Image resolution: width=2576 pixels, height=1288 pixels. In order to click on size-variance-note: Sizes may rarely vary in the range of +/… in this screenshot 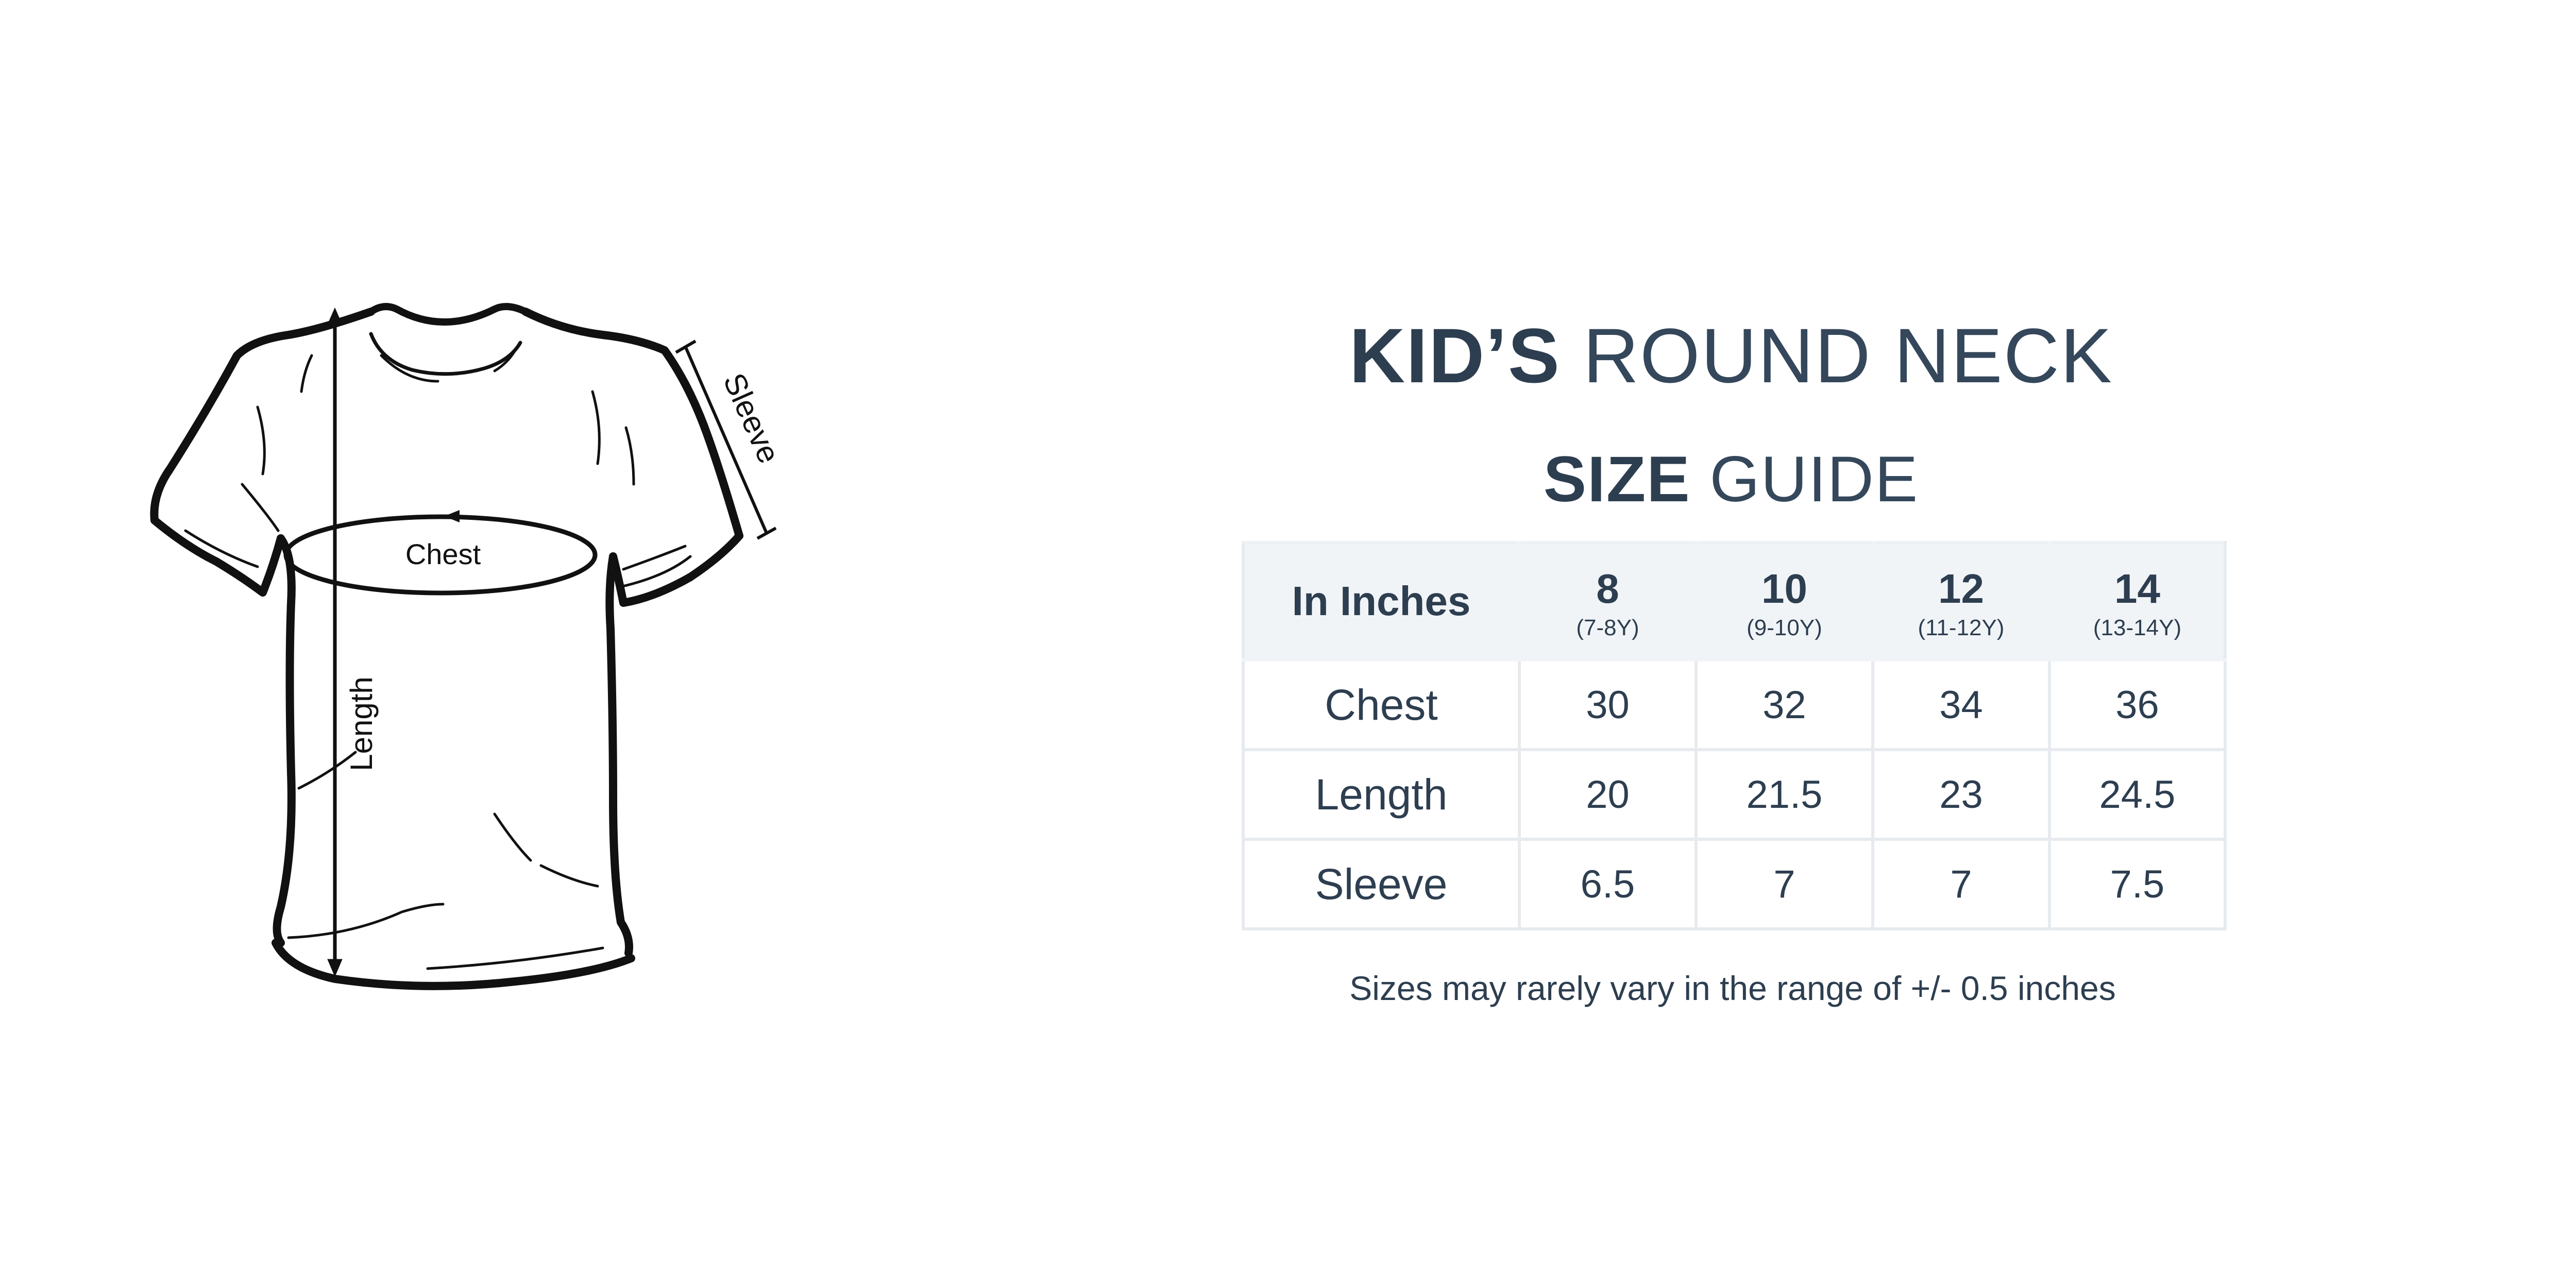, I will do `click(1732, 988)`.